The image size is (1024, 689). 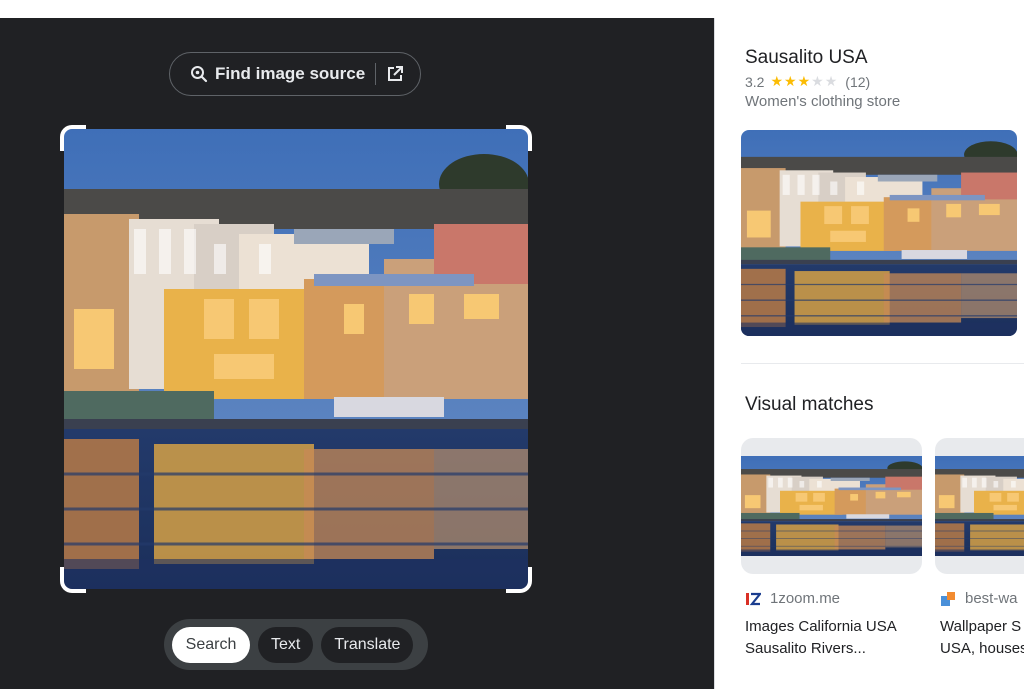 I want to click on mode-translate-button: Translate, so click(x=367, y=644).